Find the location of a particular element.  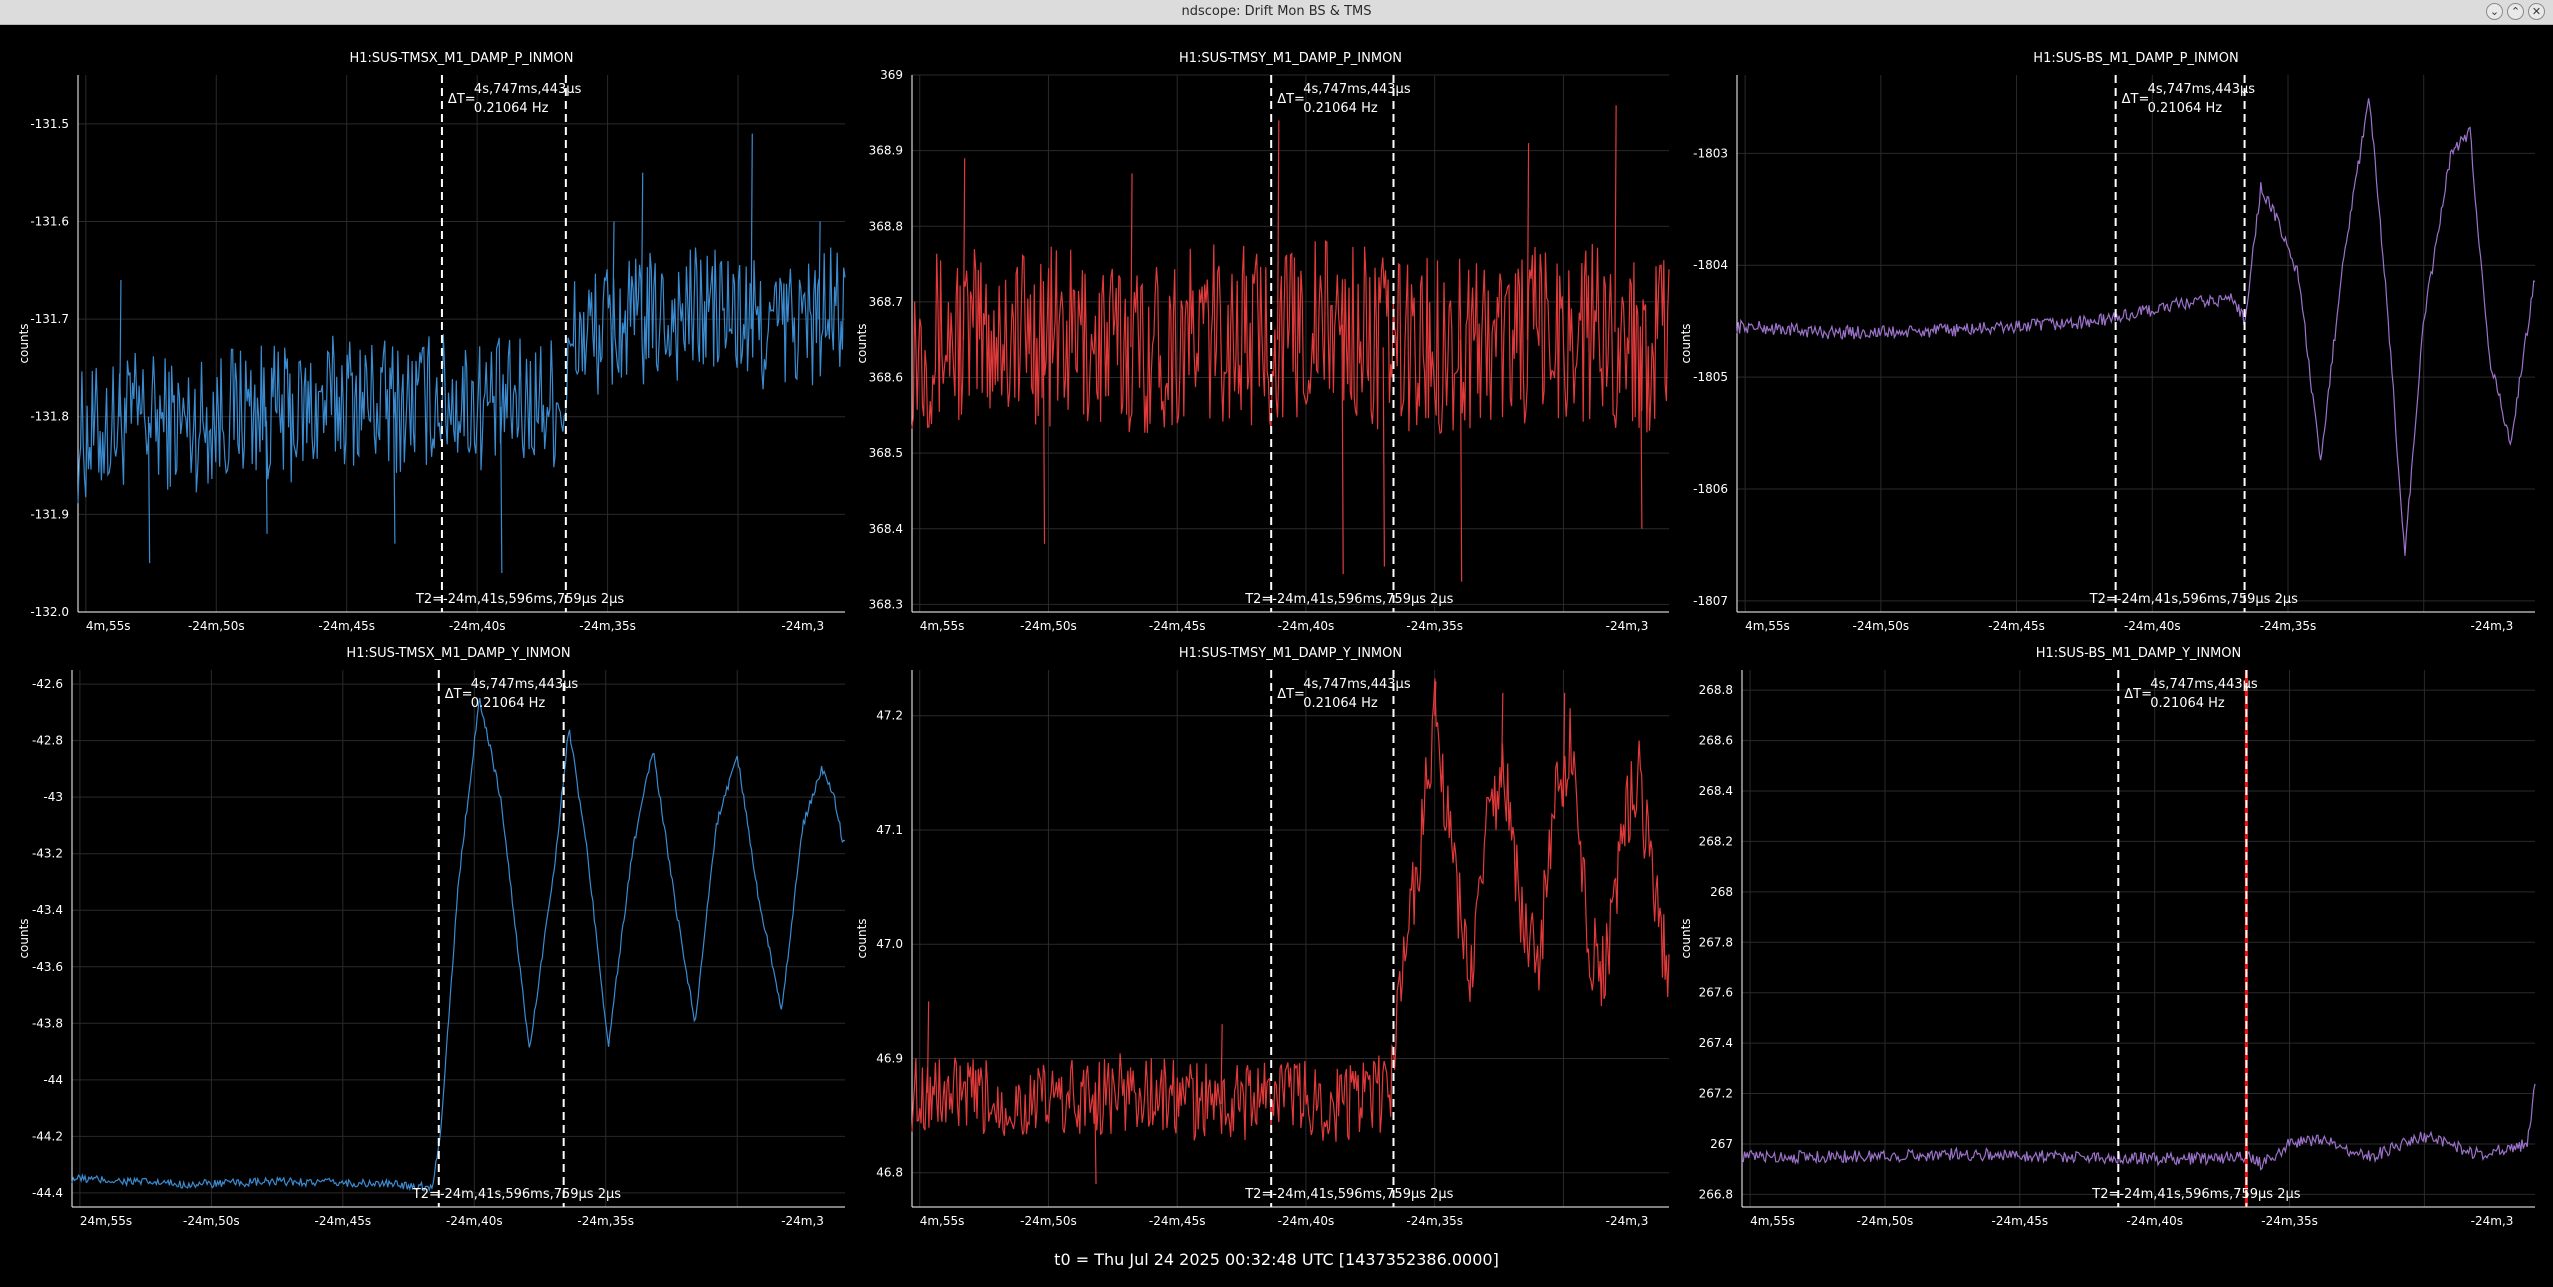

close-button: ✕ is located at coordinates (2536, 11).